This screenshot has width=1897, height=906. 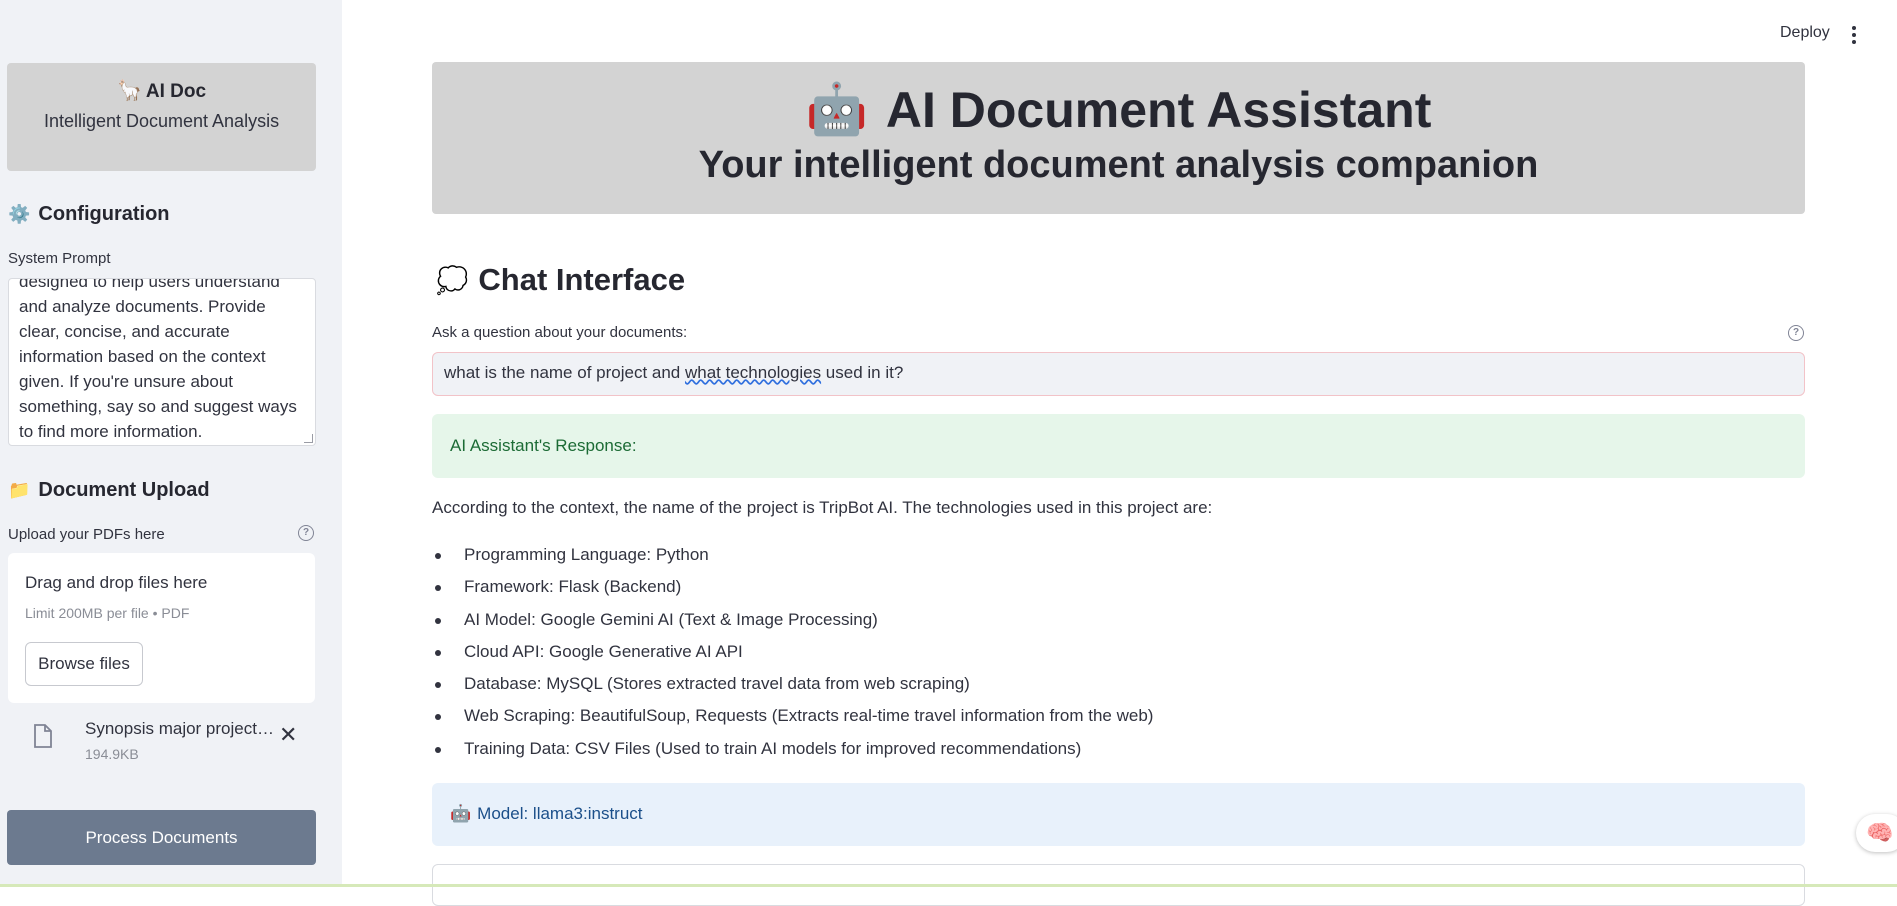 I want to click on dropzone-title: Drag and drop files here, so click(x=116, y=582).